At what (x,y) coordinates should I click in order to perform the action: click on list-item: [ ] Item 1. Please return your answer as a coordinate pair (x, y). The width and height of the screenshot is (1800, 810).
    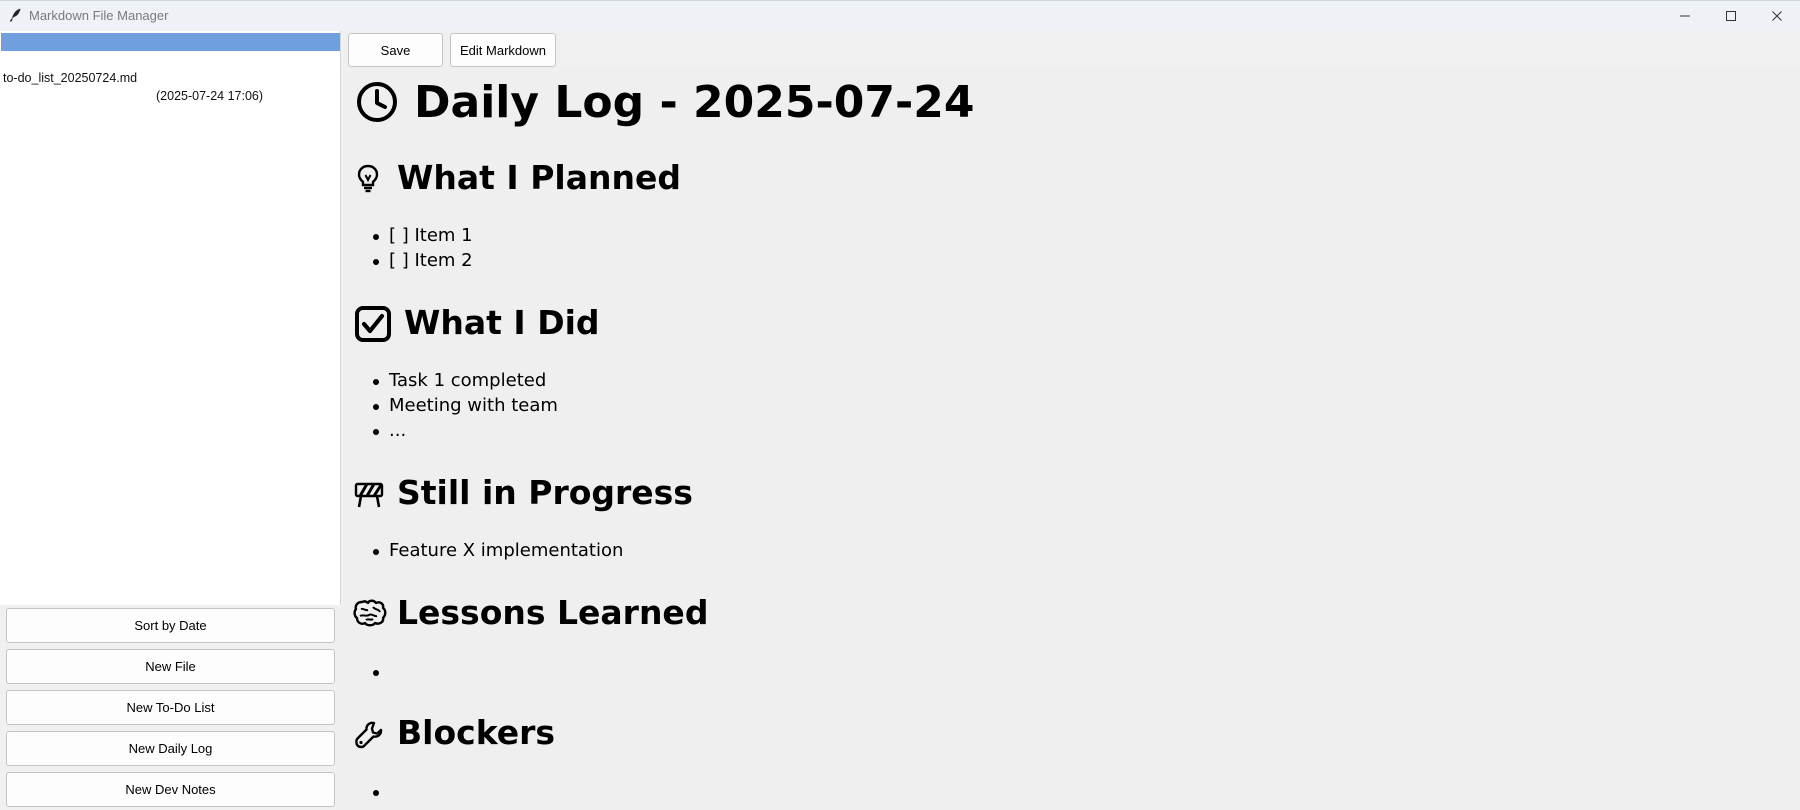
    Looking at the image, I should click on (431, 235).